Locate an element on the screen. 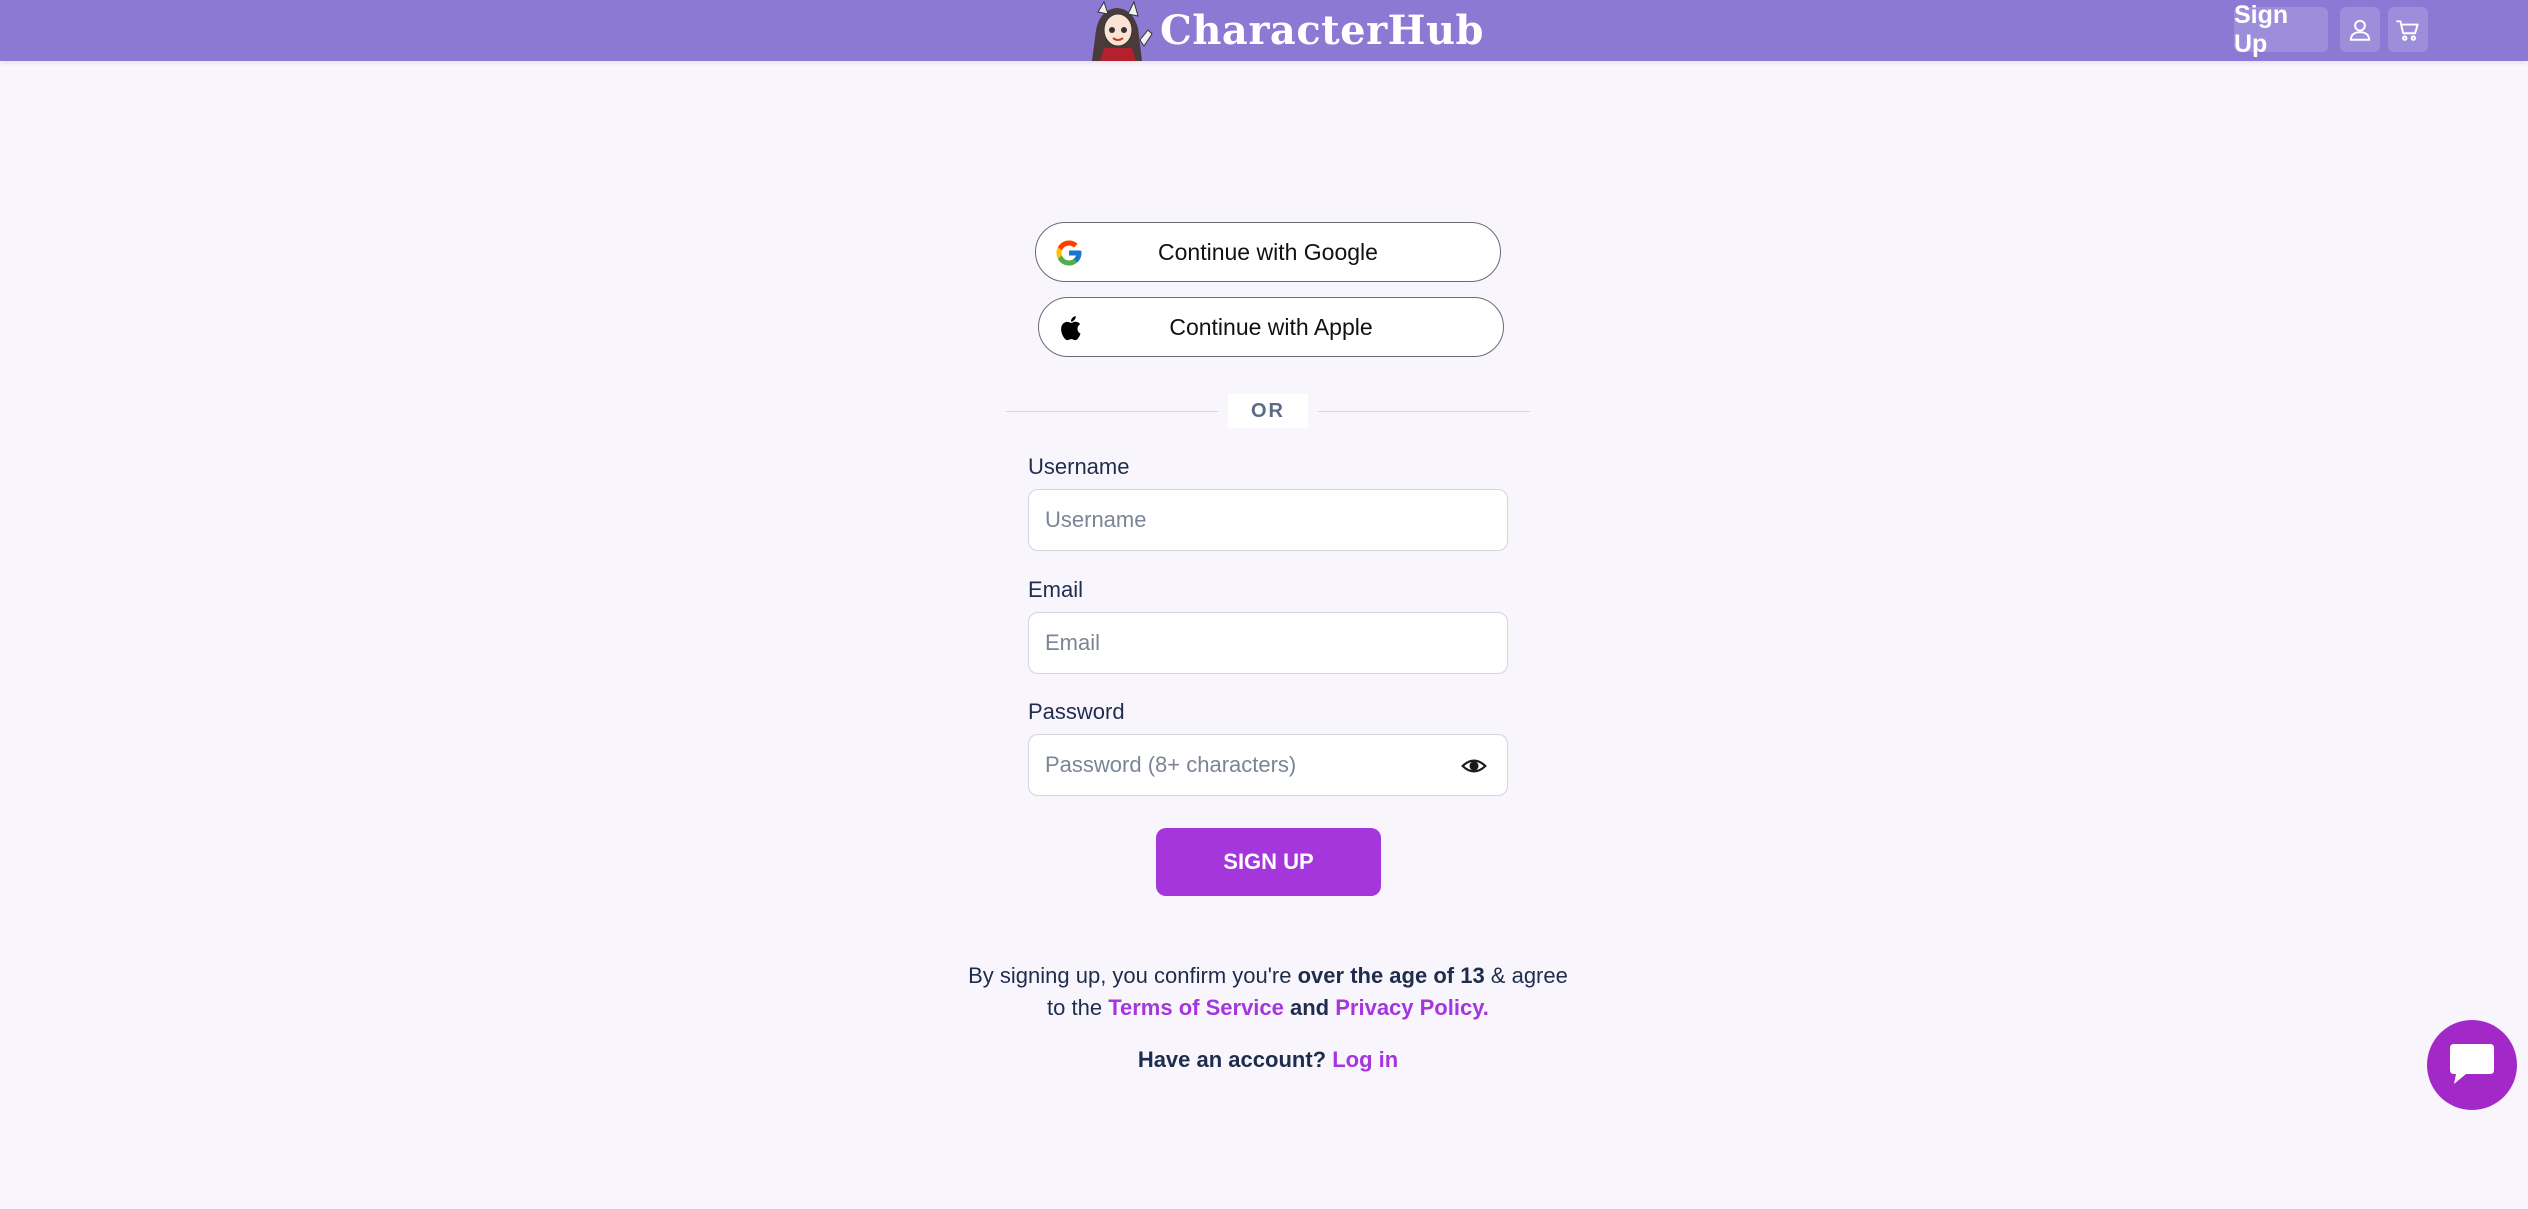 Image resolution: width=2528 pixels, height=1209 pixels. cart-button is located at coordinates (2408, 29).